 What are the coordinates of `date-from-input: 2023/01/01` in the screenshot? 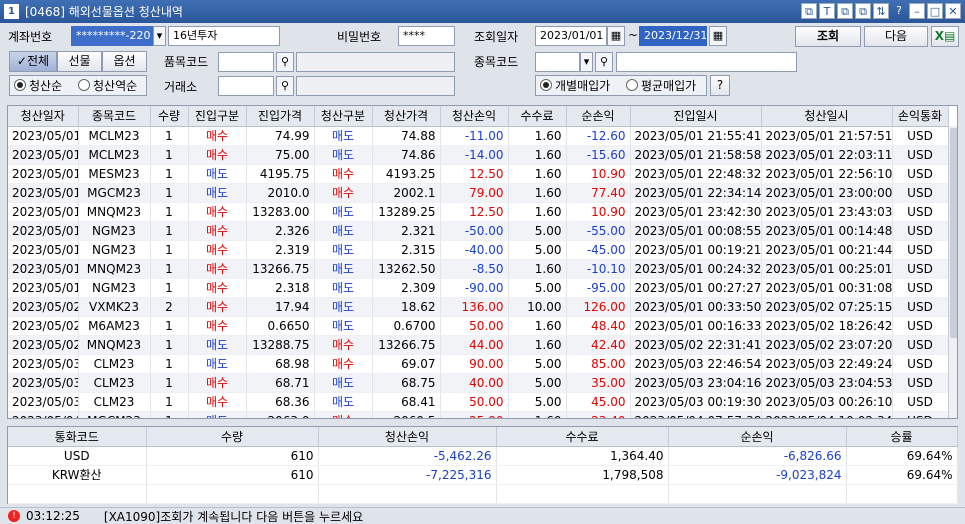 It's located at (571, 36).